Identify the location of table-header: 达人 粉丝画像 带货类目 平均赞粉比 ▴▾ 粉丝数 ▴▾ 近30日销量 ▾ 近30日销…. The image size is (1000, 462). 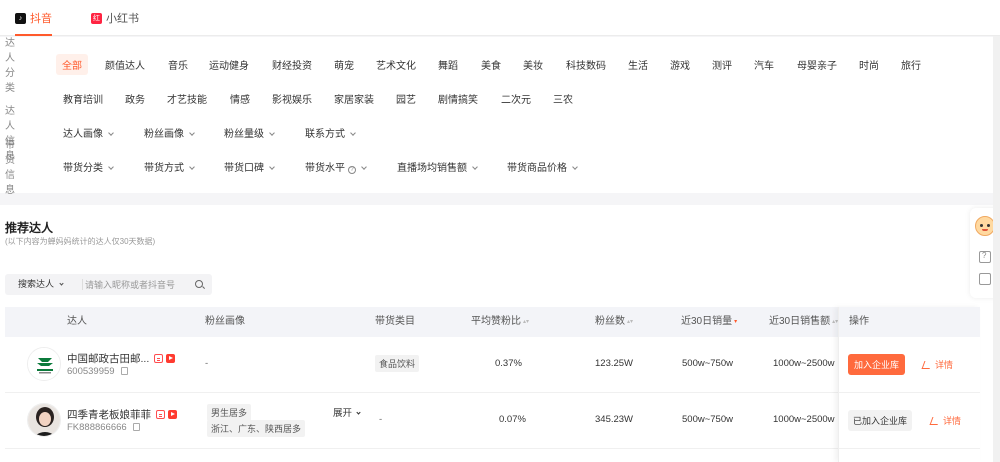
(492, 322).